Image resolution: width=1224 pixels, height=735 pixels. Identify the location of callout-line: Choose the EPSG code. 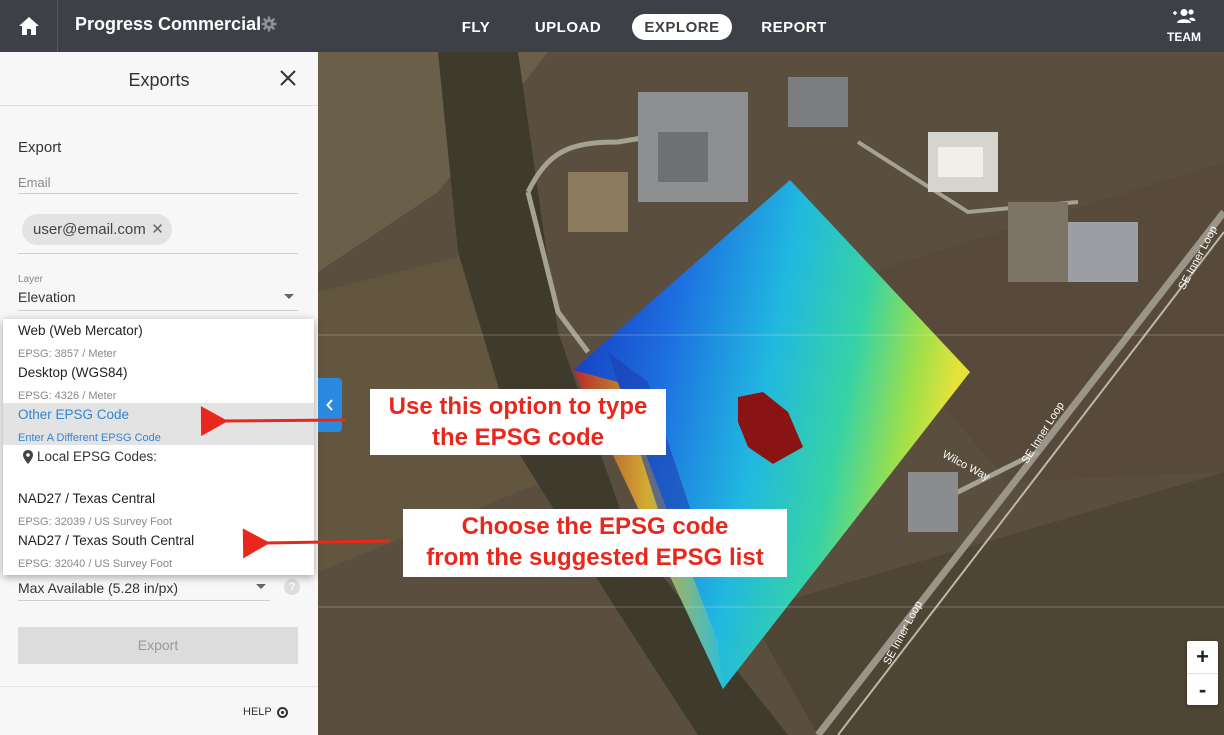
(595, 526).